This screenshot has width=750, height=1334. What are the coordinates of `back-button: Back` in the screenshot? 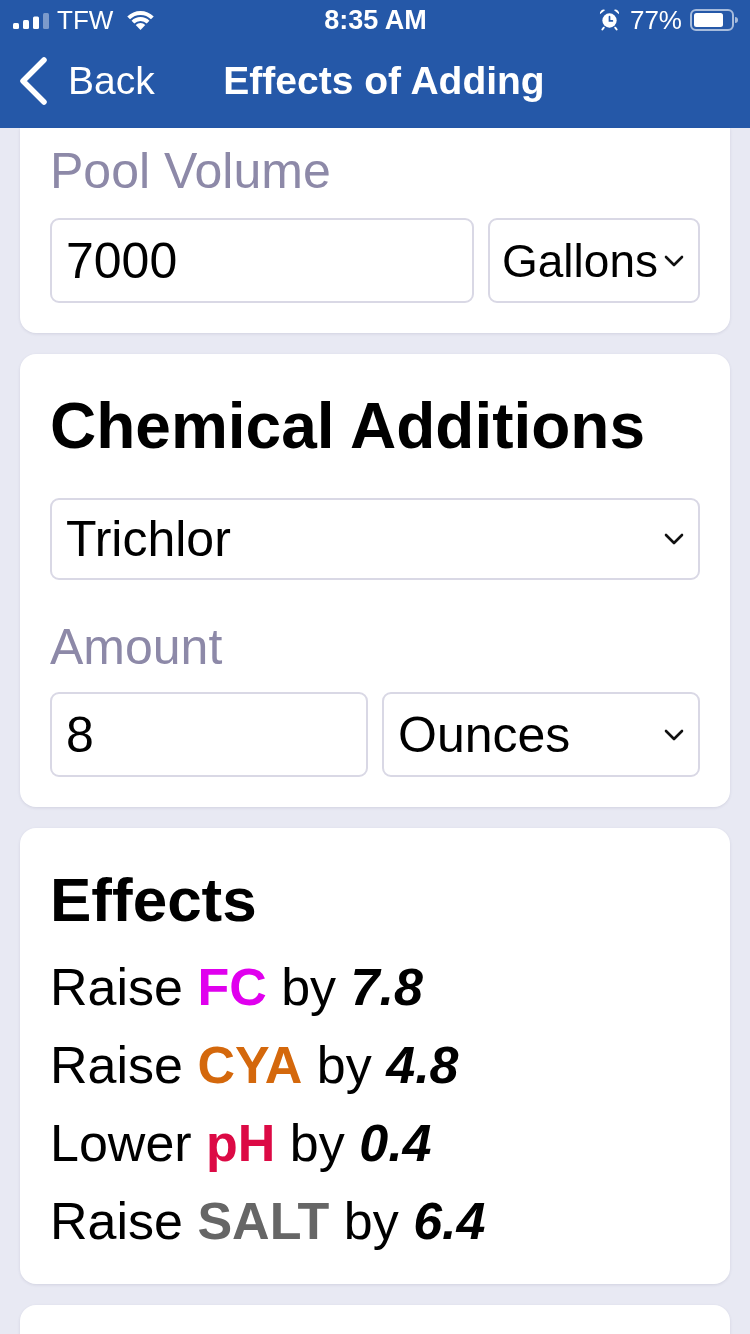 It's located at (86, 81).